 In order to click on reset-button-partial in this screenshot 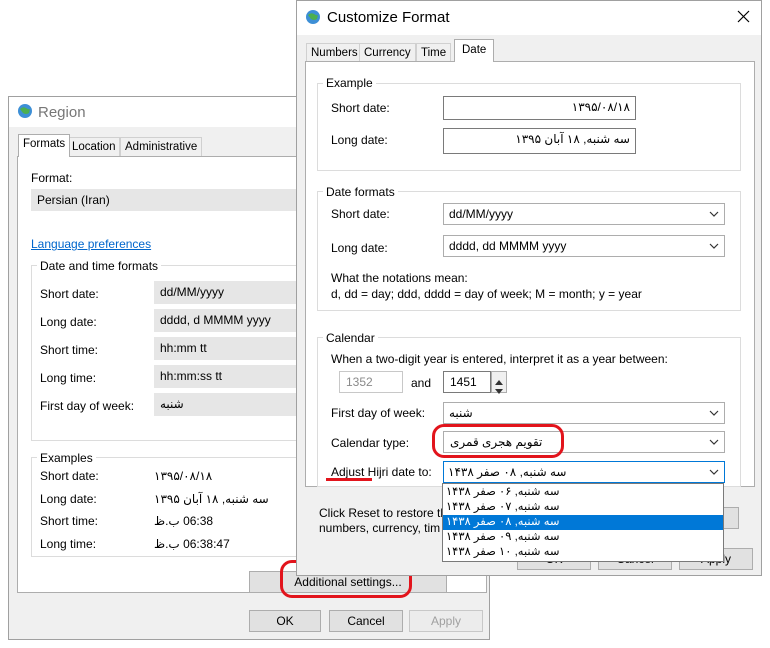, I will do `click(731, 518)`.